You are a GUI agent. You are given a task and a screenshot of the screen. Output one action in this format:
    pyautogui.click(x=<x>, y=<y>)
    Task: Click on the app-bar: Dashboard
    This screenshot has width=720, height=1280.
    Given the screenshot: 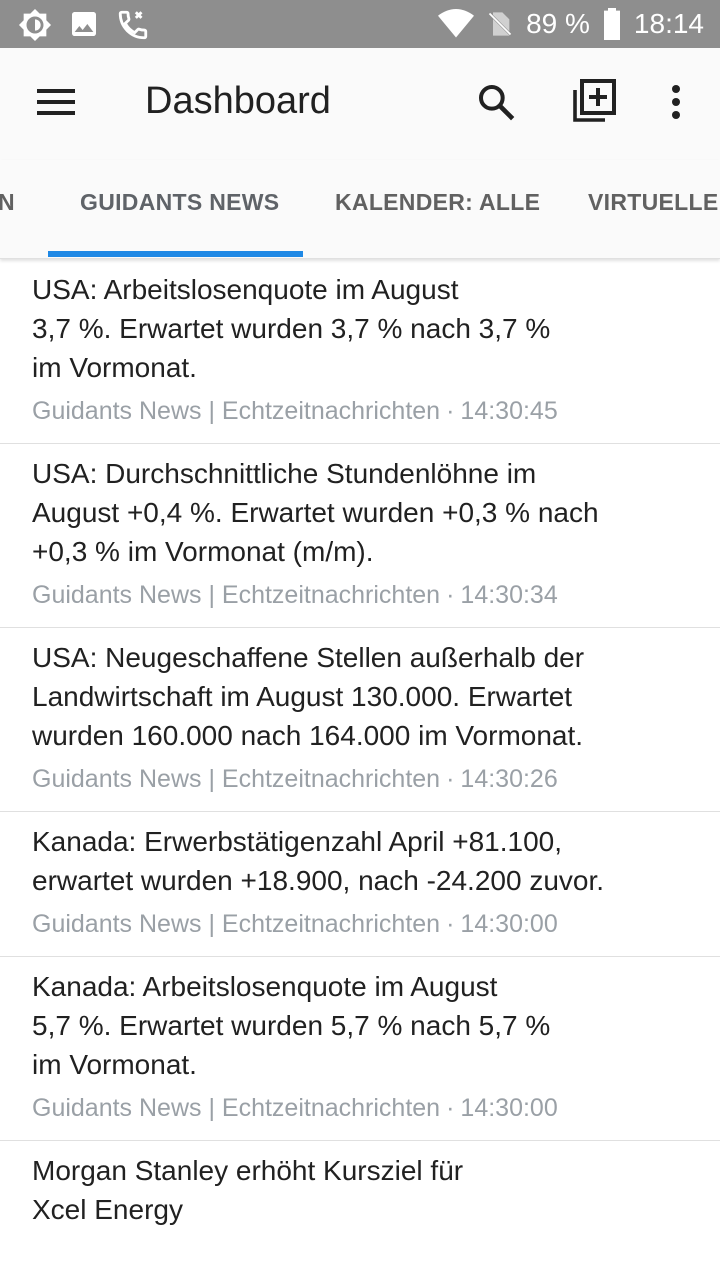 What is the action you would take?
    pyautogui.click(x=360, y=104)
    